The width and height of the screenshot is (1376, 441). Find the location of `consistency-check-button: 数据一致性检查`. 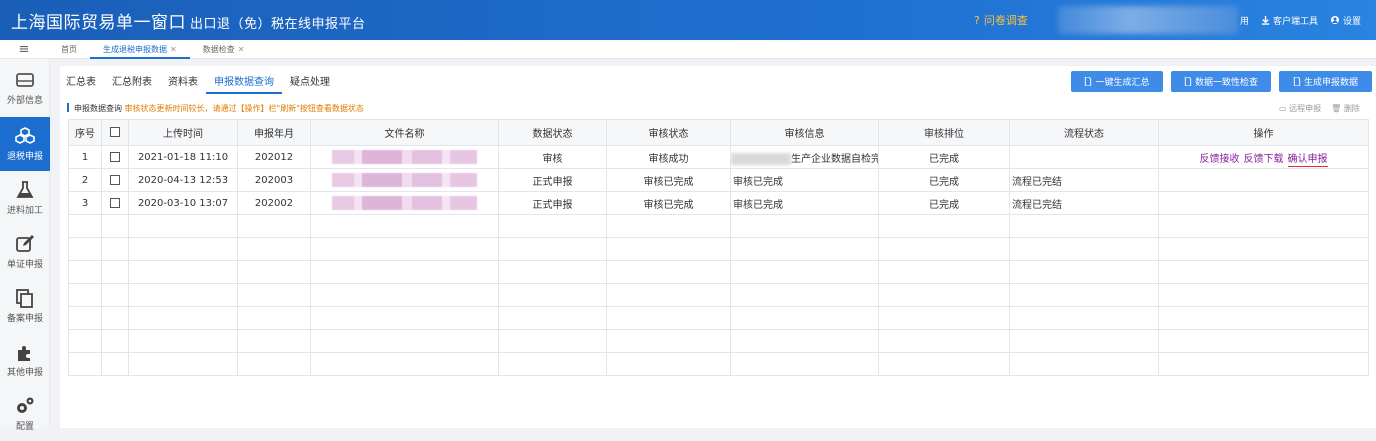

consistency-check-button: 数据一致性检查 is located at coordinates (1221, 81).